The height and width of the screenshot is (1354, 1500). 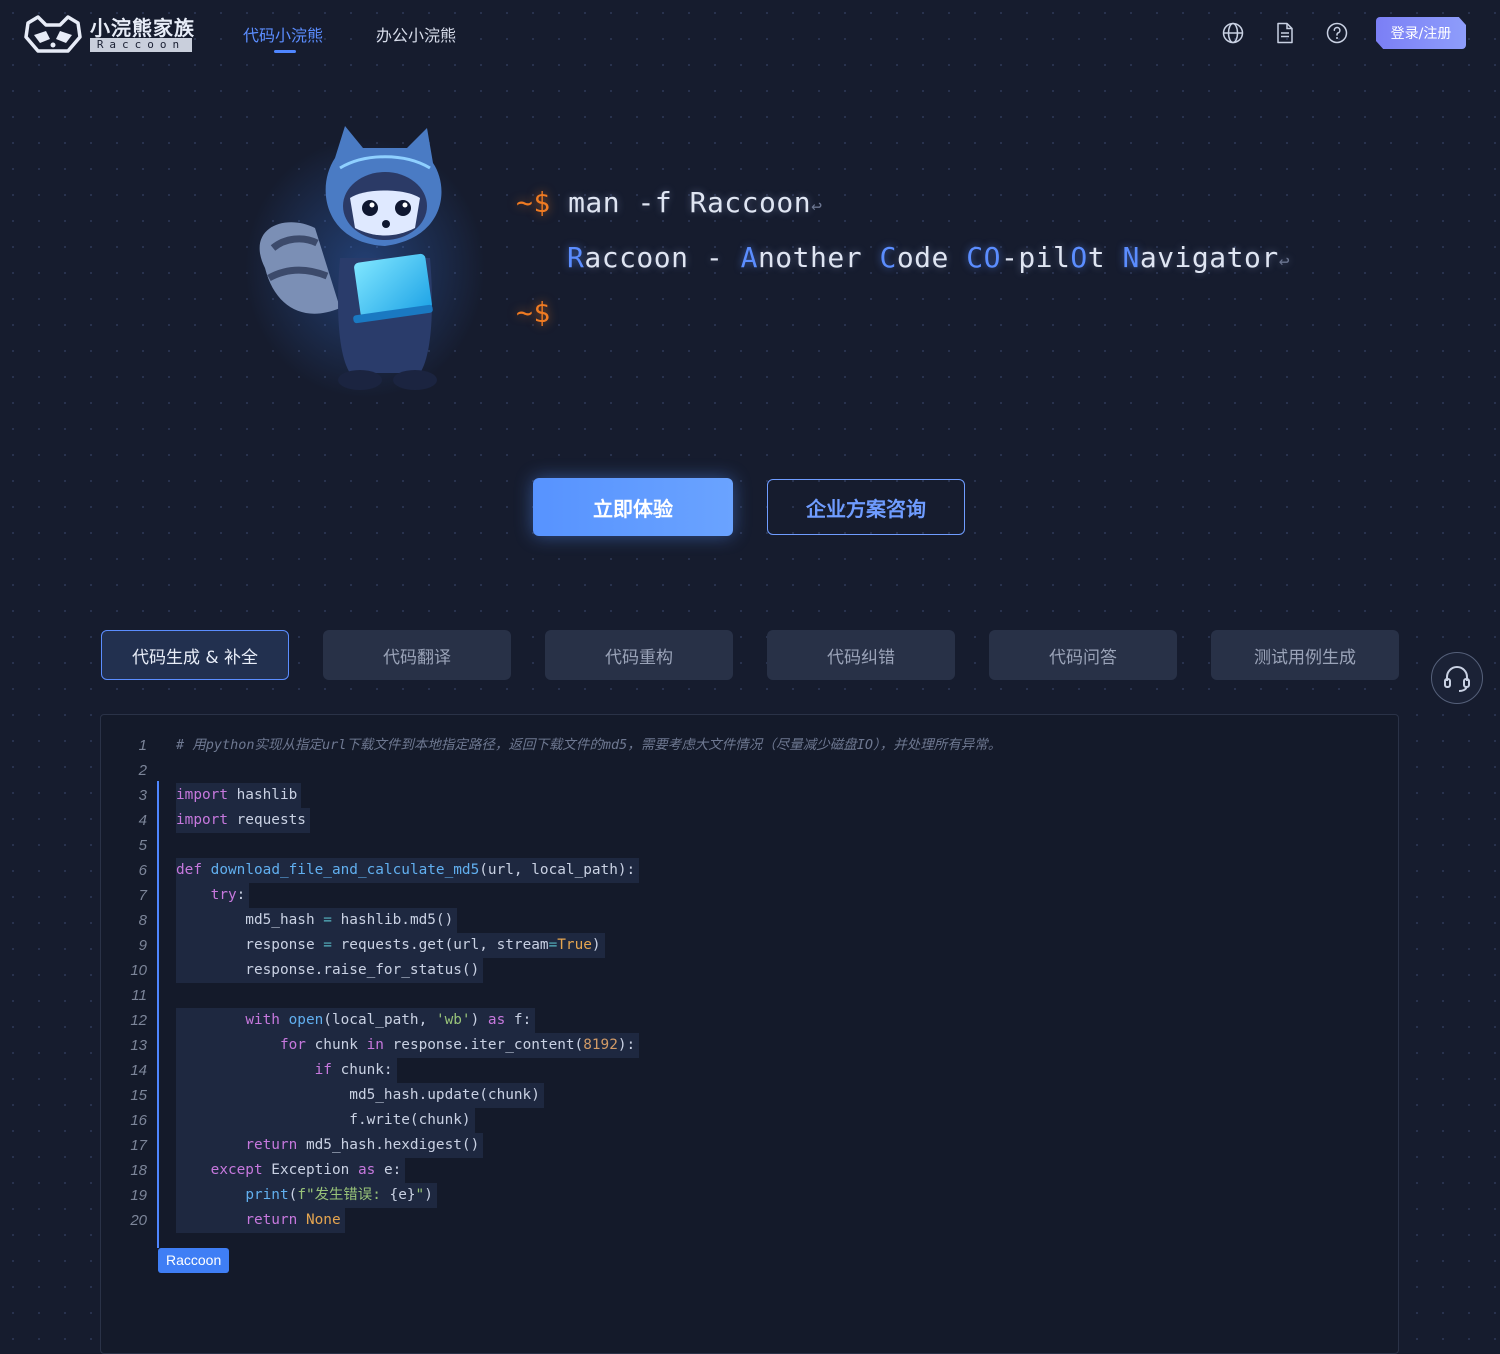 What do you see at coordinates (1457, 678) in the screenshot?
I see `customer-support-button` at bounding box center [1457, 678].